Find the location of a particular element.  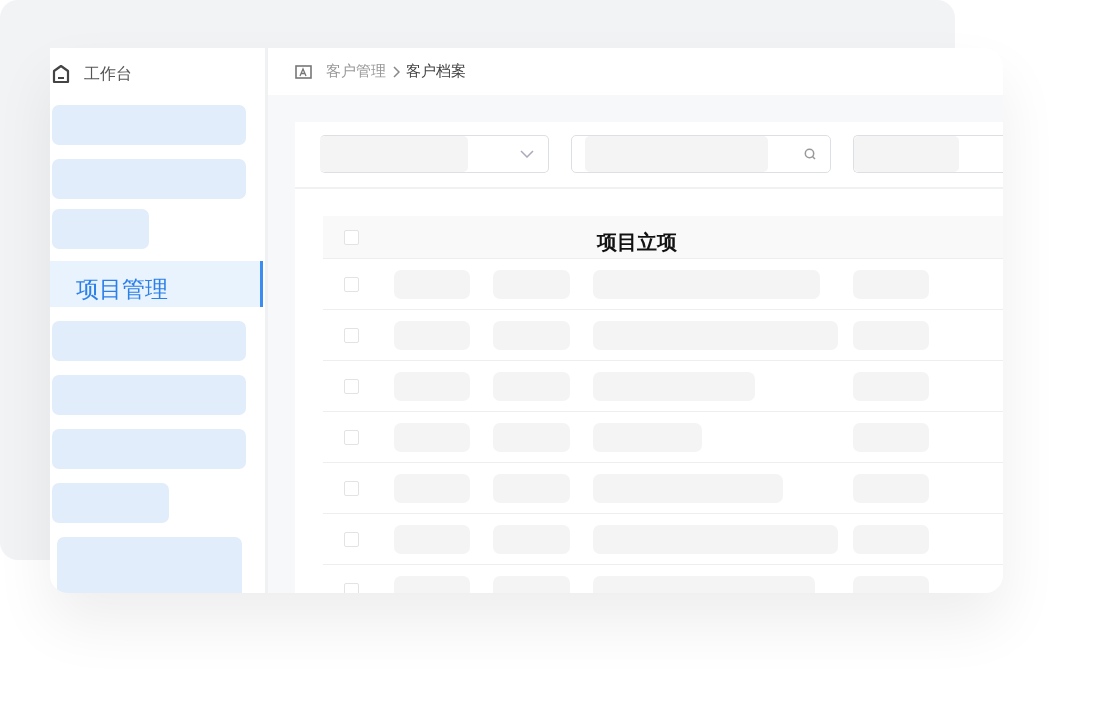

sidebar-item: 项目管理 is located at coordinates (156, 284).